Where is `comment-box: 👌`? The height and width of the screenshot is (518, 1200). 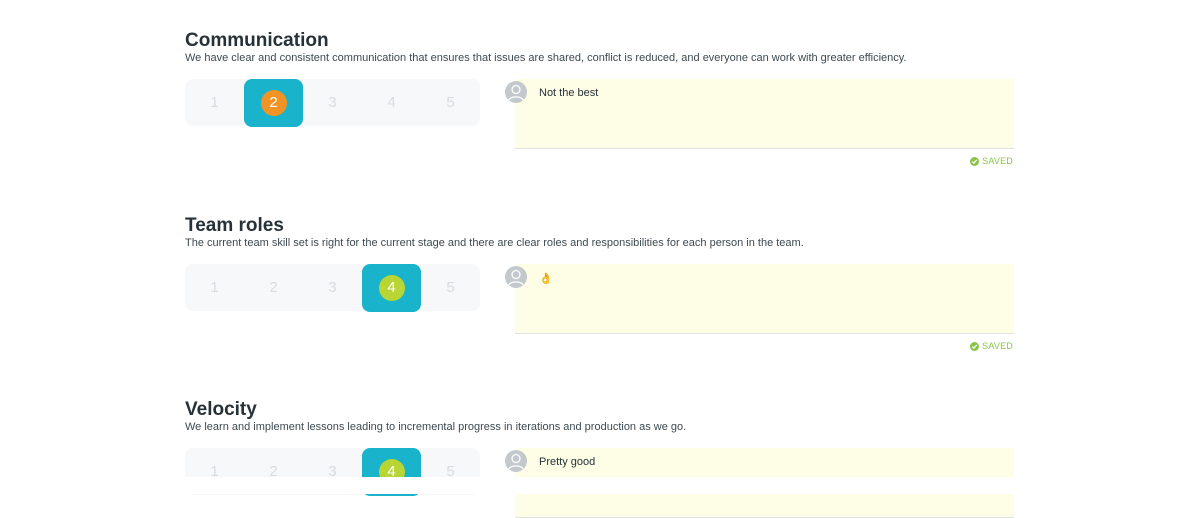
comment-box: 👌 is located at coordinates (764, 299).